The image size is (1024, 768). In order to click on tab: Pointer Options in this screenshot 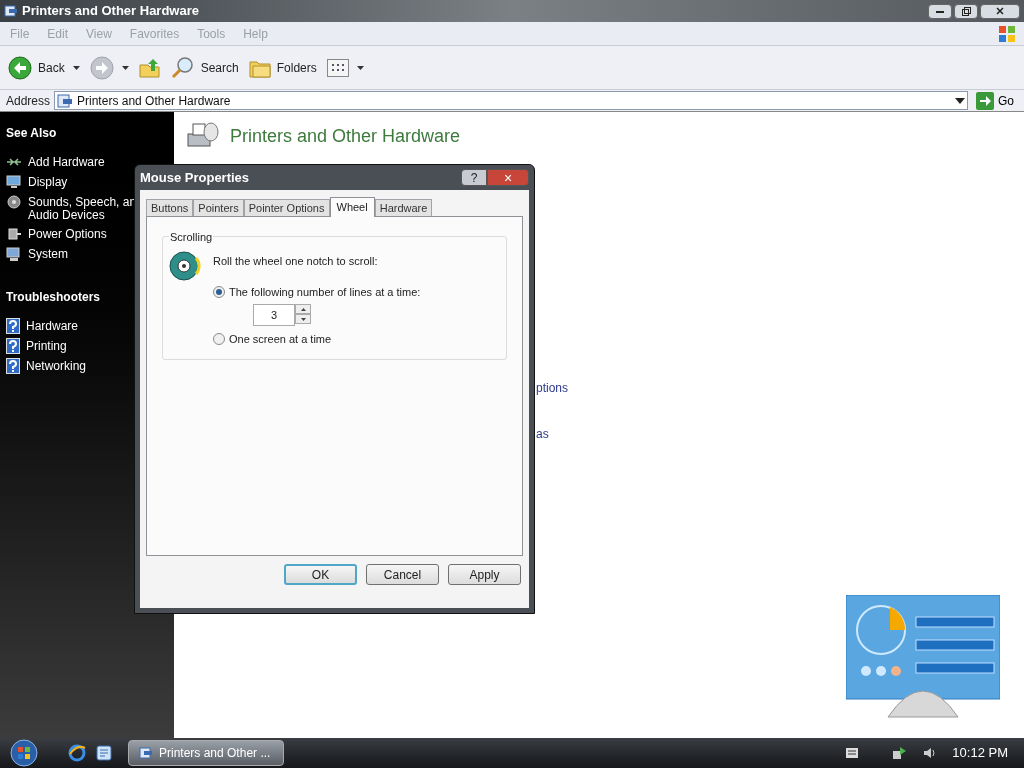, I will do `click(286, 207)`.